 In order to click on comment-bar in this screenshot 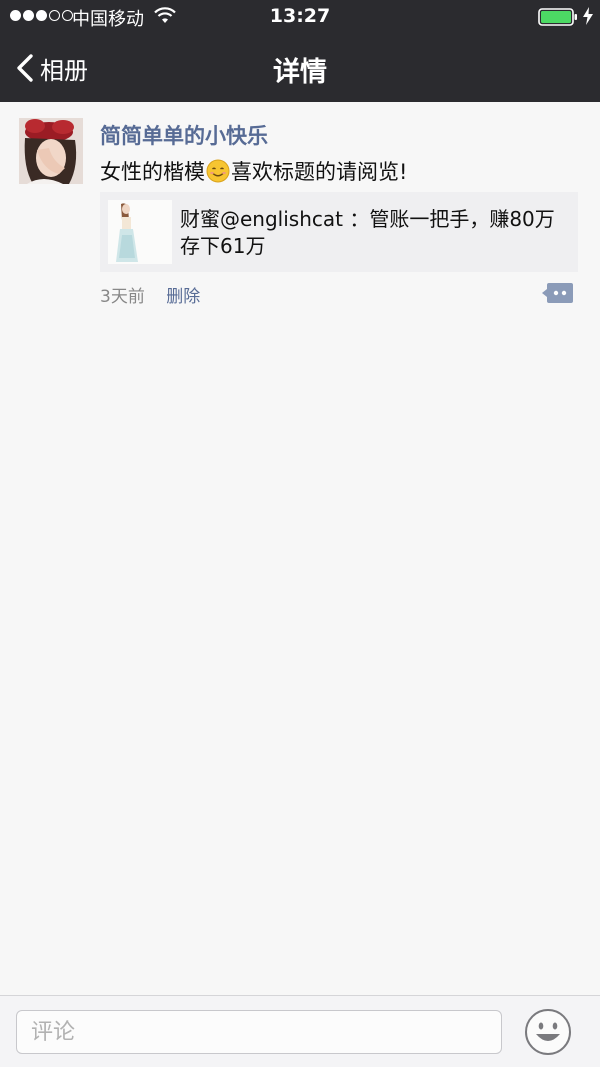, I will do `click(300, 1031)`.